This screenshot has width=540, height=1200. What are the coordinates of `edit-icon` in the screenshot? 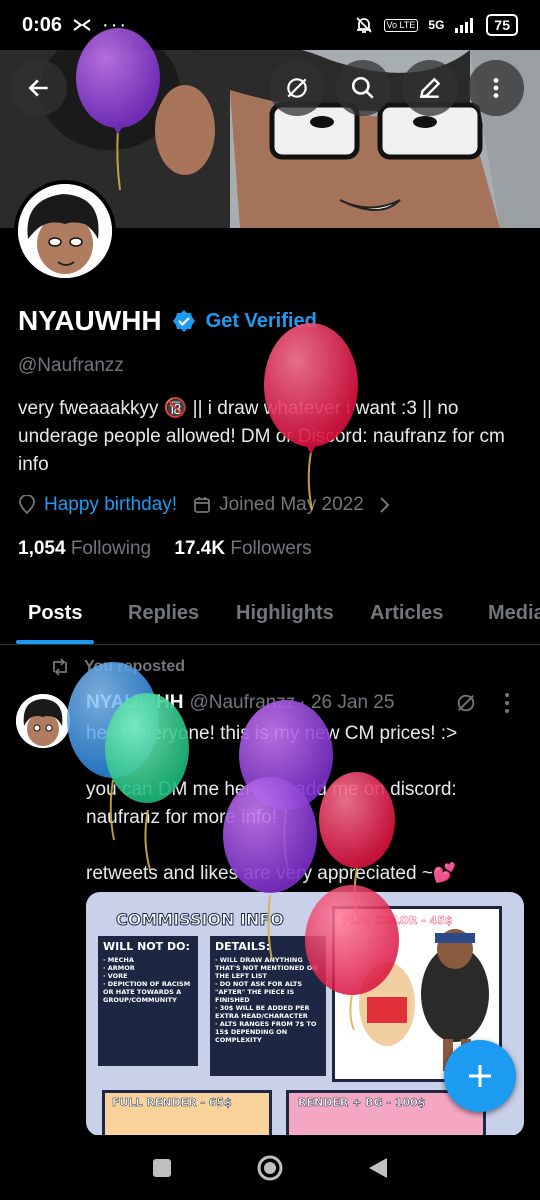 It's located at (430, 88).